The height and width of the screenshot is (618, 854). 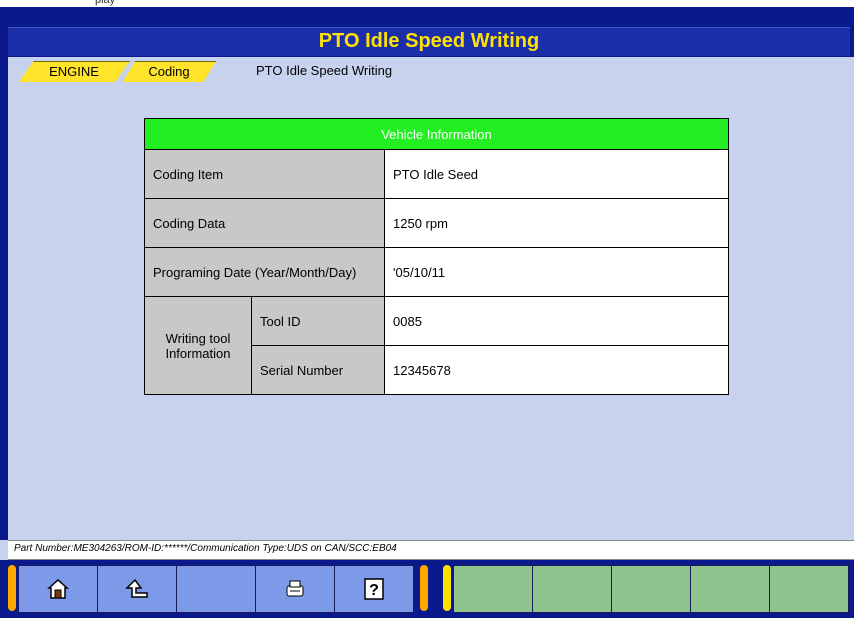 I want to click on row-label: Coding Data, so click(x=264, y=223).